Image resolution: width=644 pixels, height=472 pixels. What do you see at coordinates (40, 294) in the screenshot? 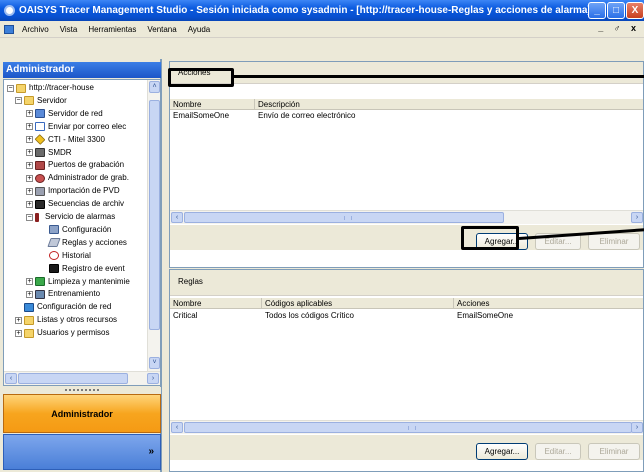
I see `training-icon` at bounding box center [40, 294].